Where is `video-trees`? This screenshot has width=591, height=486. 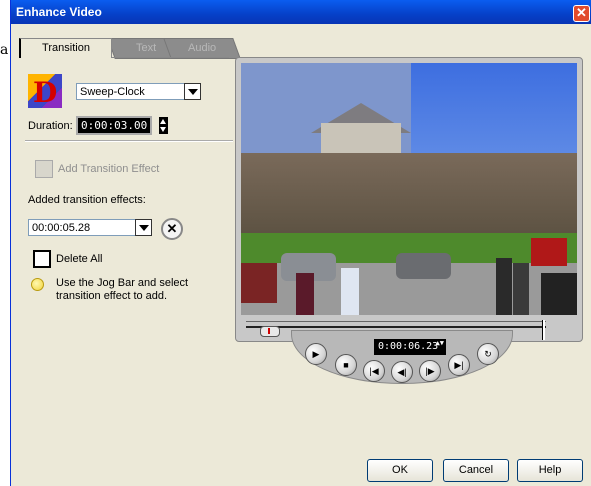
video-trees is located at coordinates (409, 198).